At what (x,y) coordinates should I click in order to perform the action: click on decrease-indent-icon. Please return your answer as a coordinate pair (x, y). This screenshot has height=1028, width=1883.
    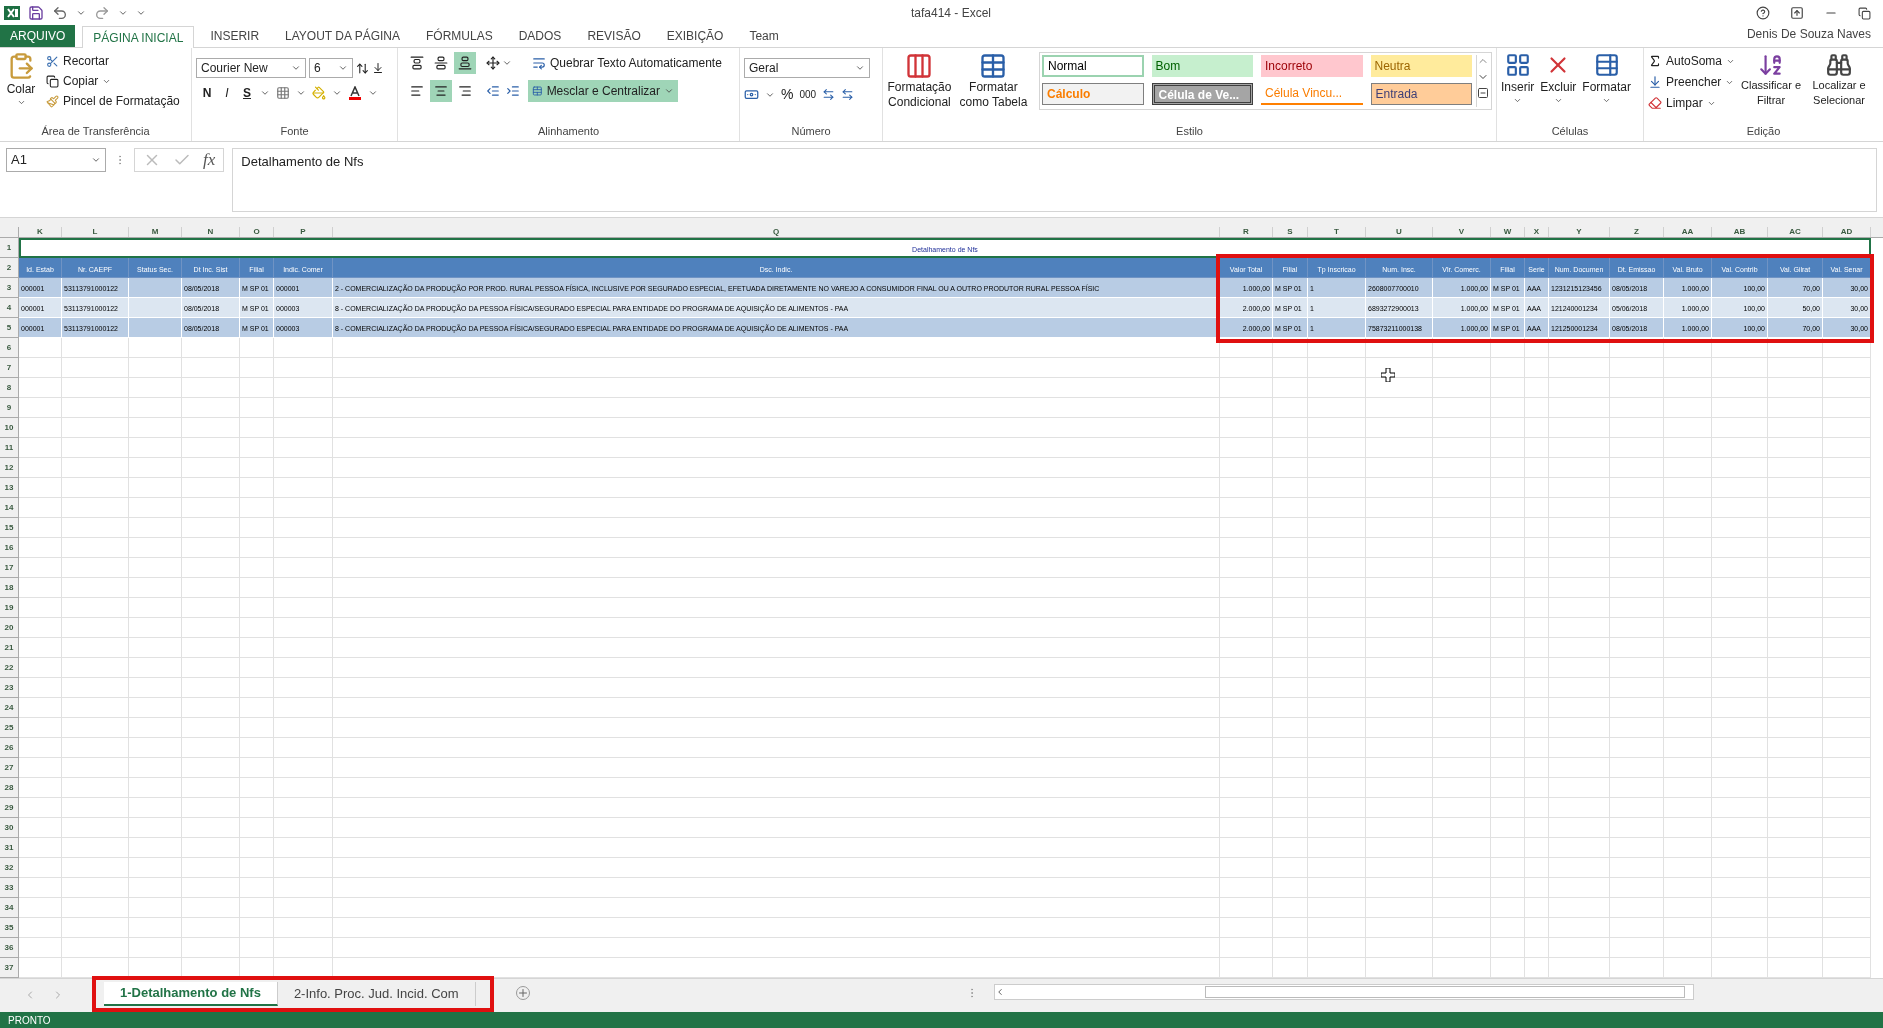
    Looking at the image, I should click on (493, 91).